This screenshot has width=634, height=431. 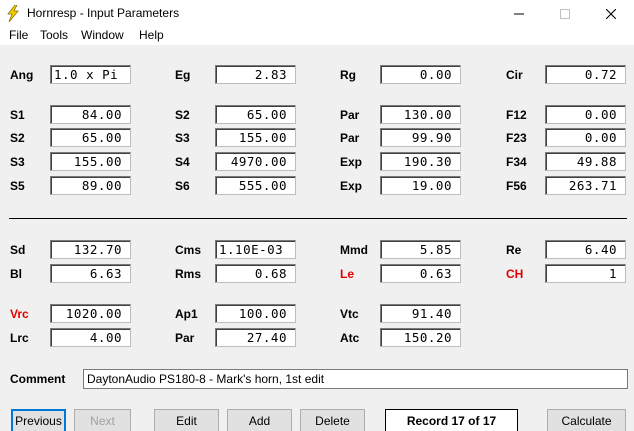 I want to click on field-f23: 0.00, so click(x=585, y=137).